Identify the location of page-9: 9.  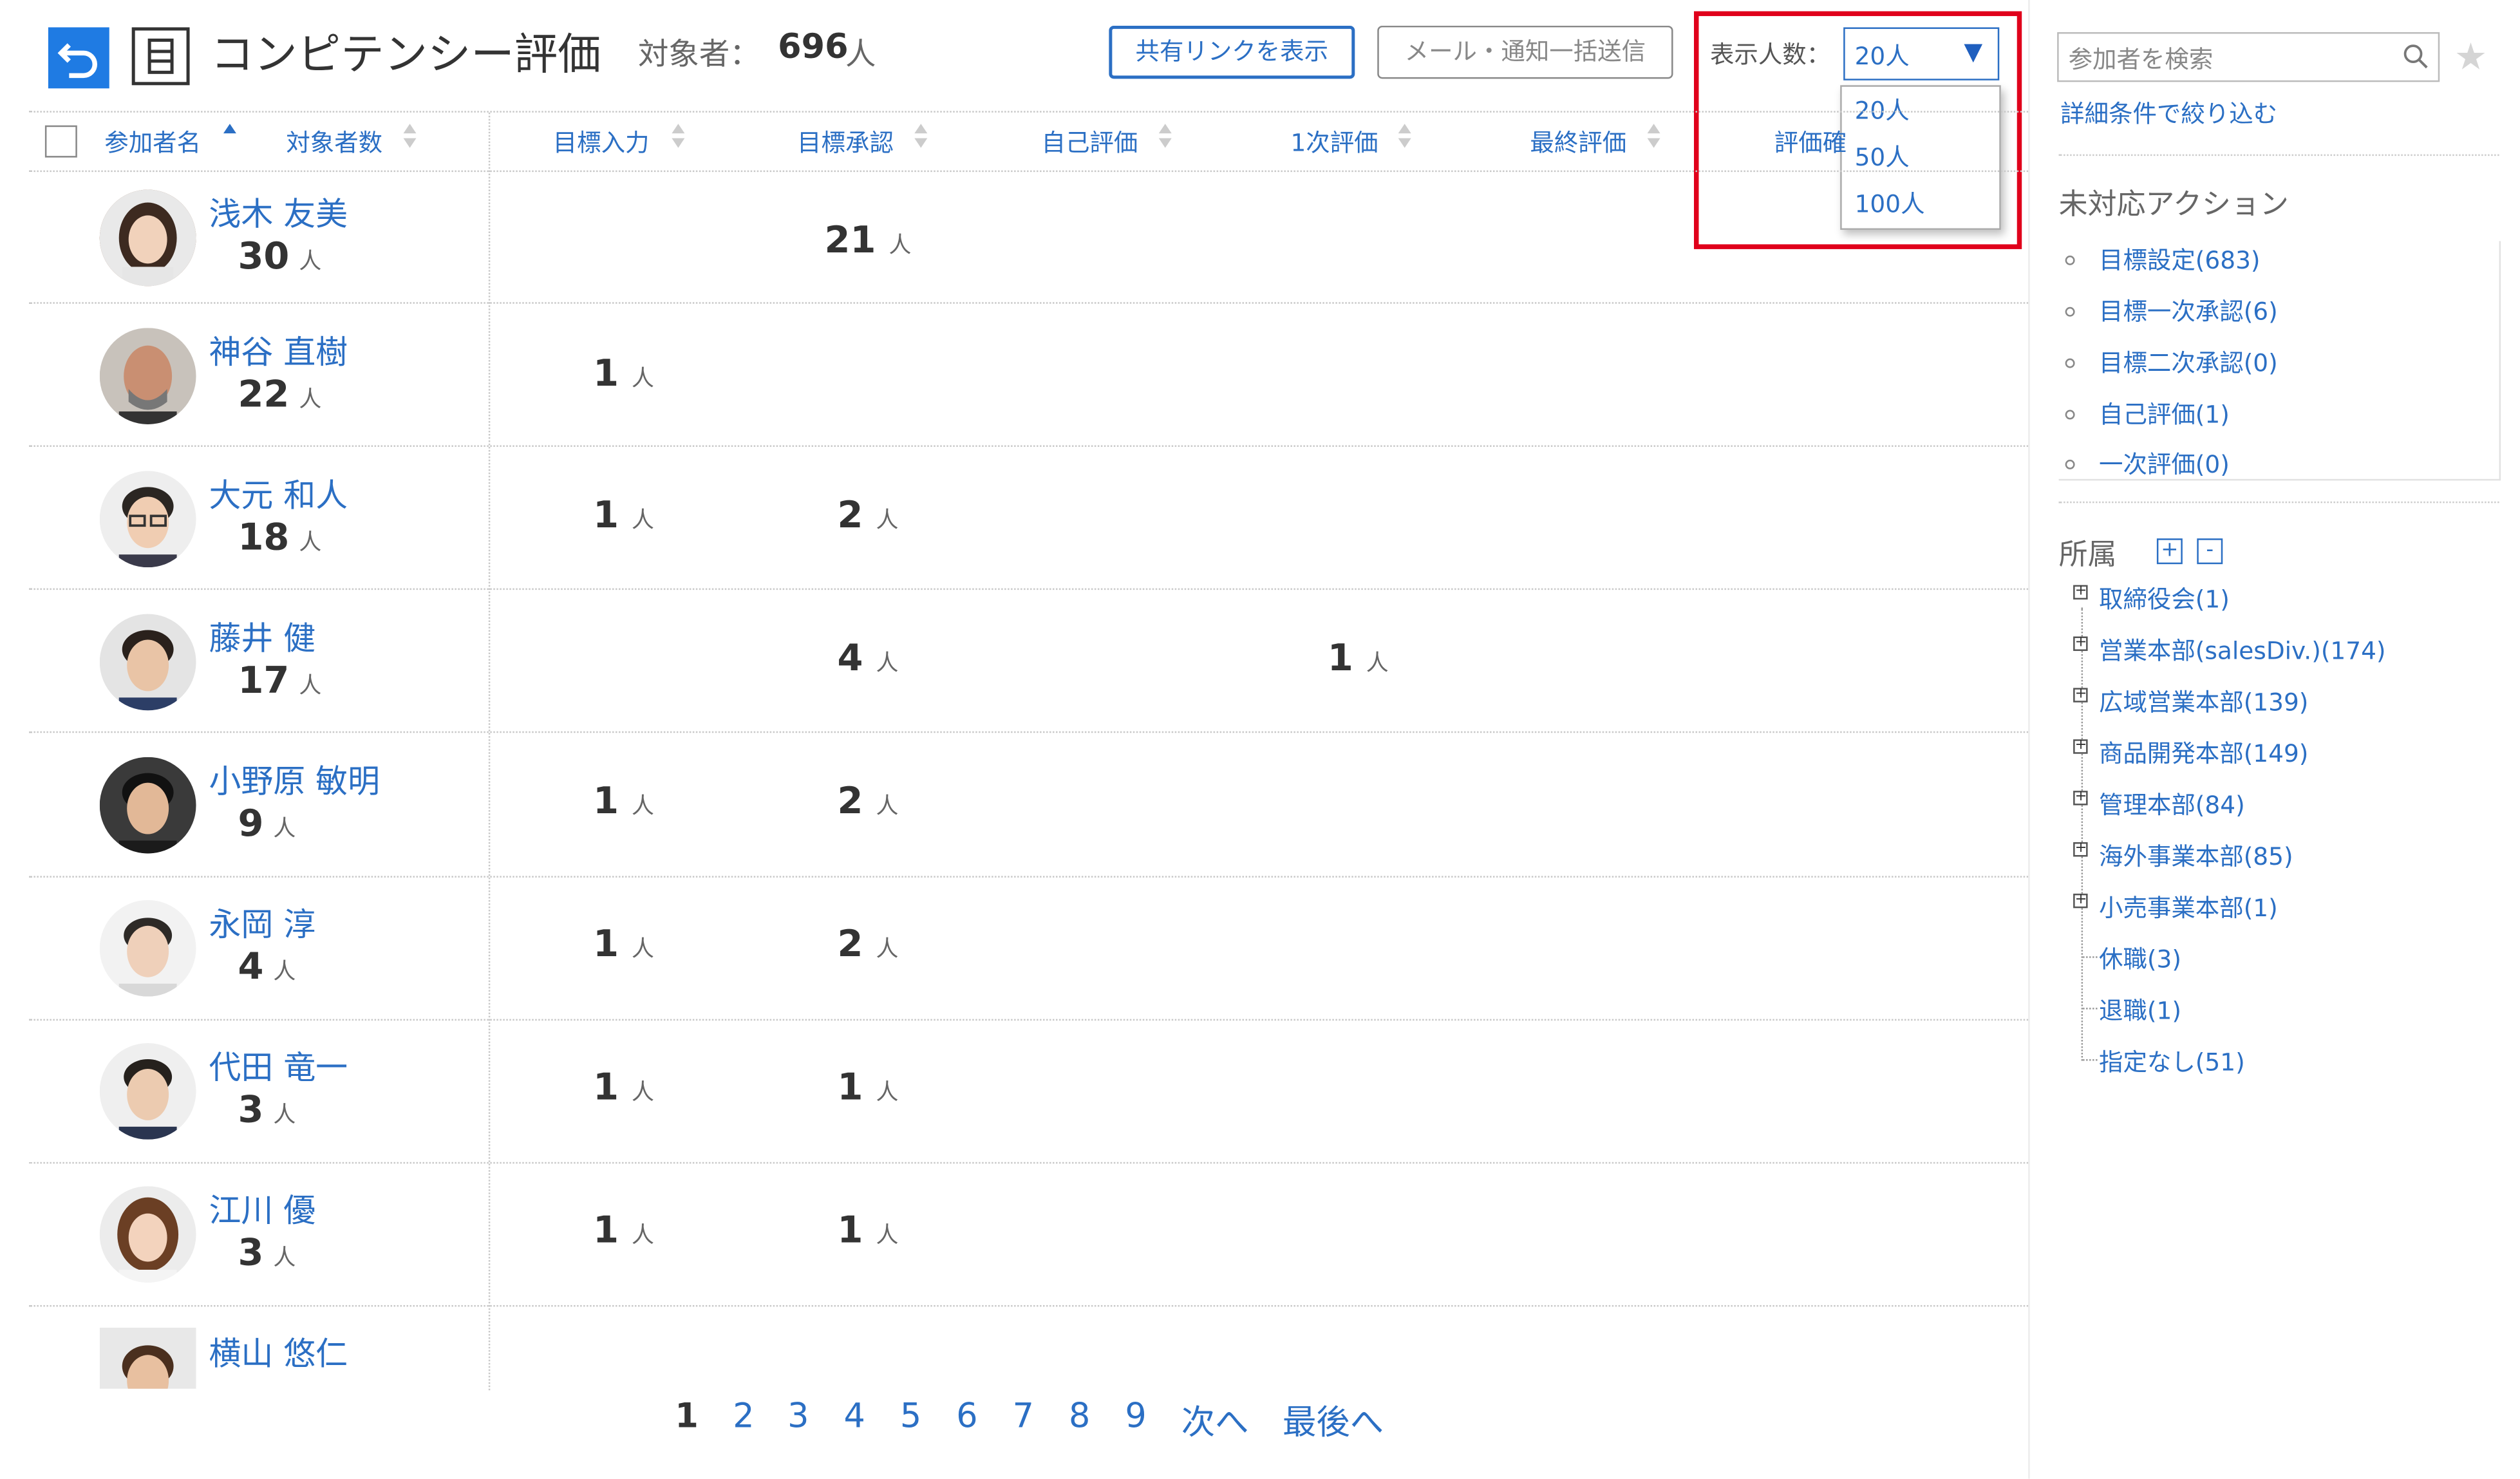
(1135, 1416).